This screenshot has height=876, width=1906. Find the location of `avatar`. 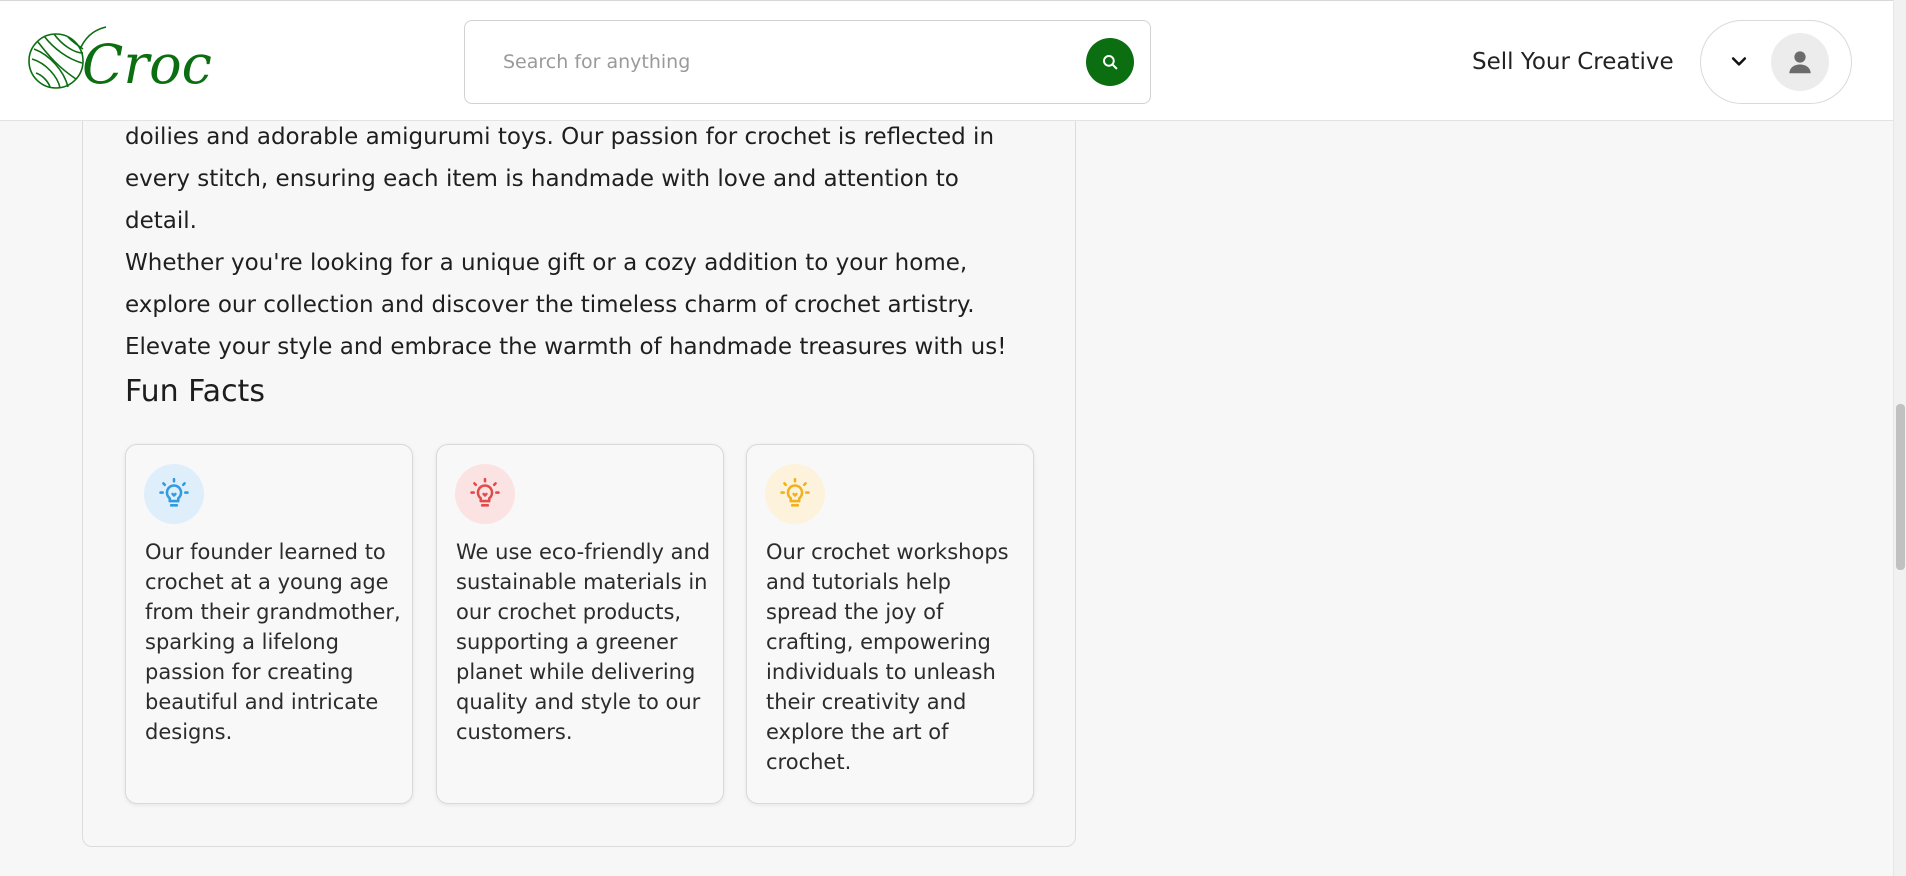

avatar is located at coordinates (1800, 62).